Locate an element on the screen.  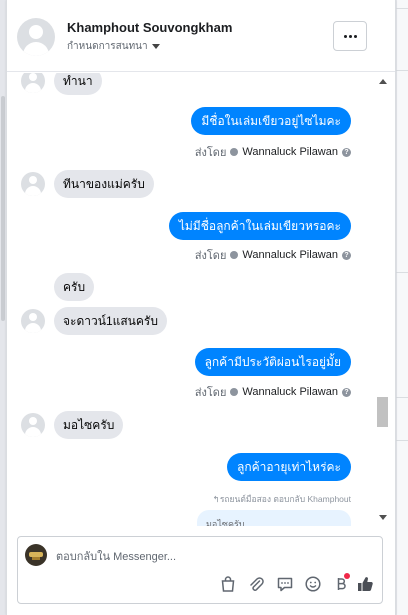
smiley-icon is located at coordinates (313, 584).